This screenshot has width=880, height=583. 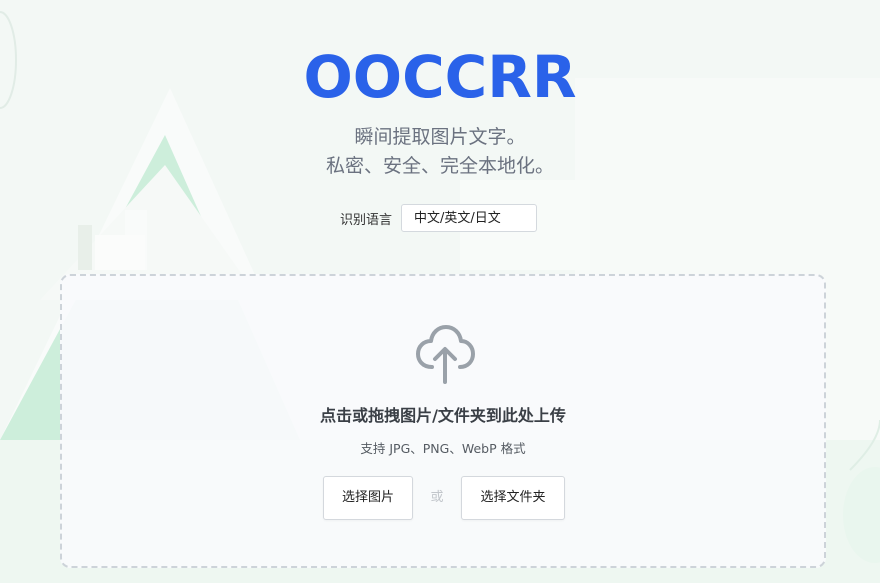 I want to click on language-row: 识别语言 中文/英文/日文, so click(x=439, y=218).